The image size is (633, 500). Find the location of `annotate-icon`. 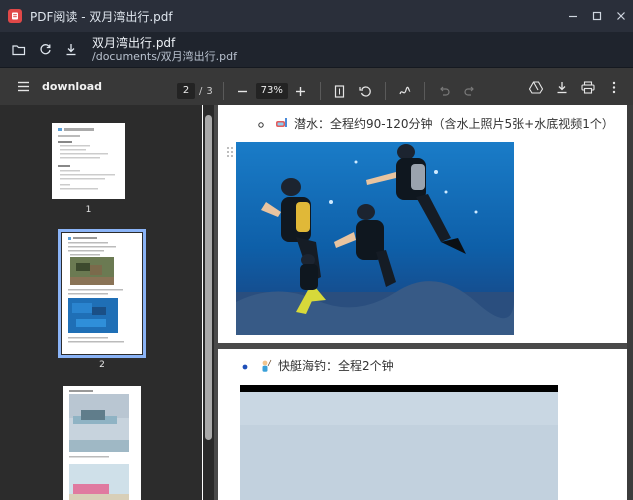

annotate-icon is located at coordinates (405, 91).